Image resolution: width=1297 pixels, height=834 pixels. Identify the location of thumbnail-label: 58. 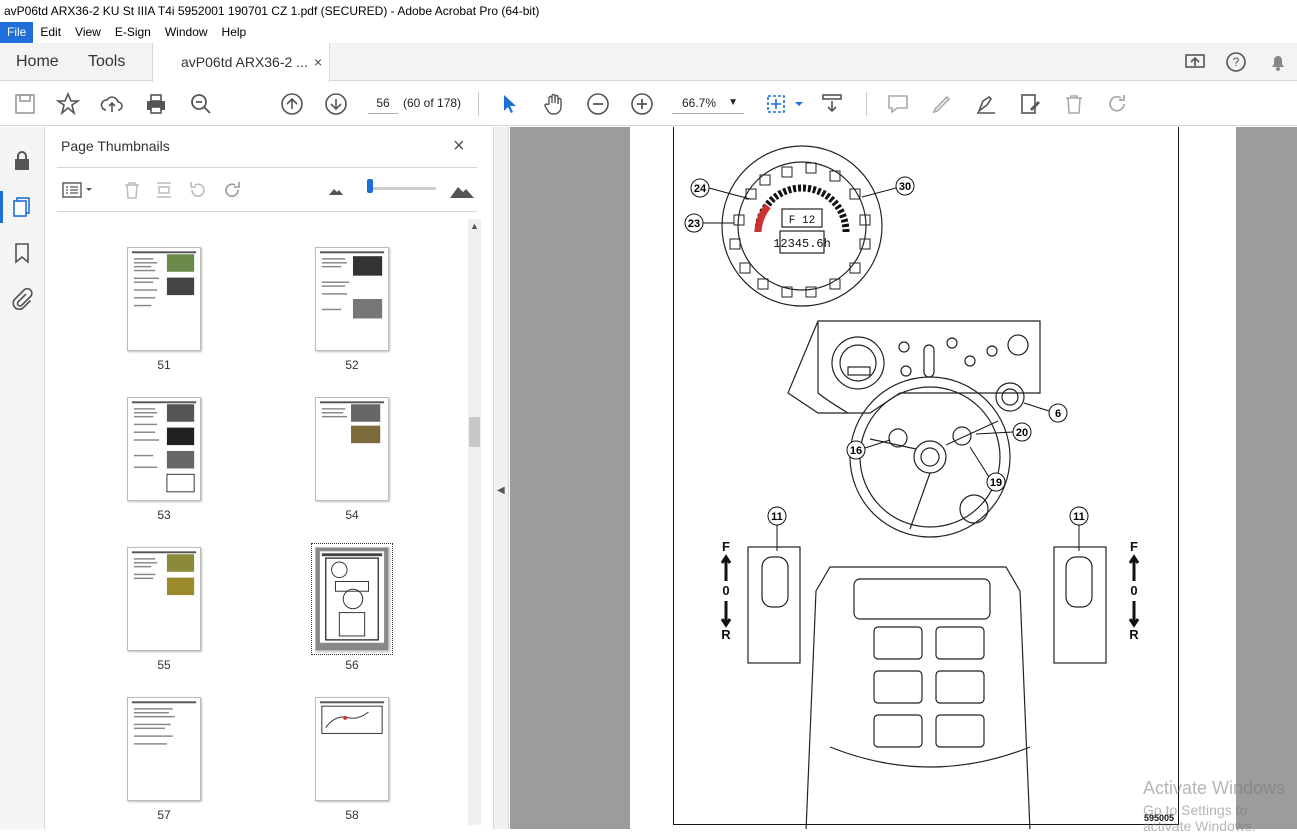
(352, 815).